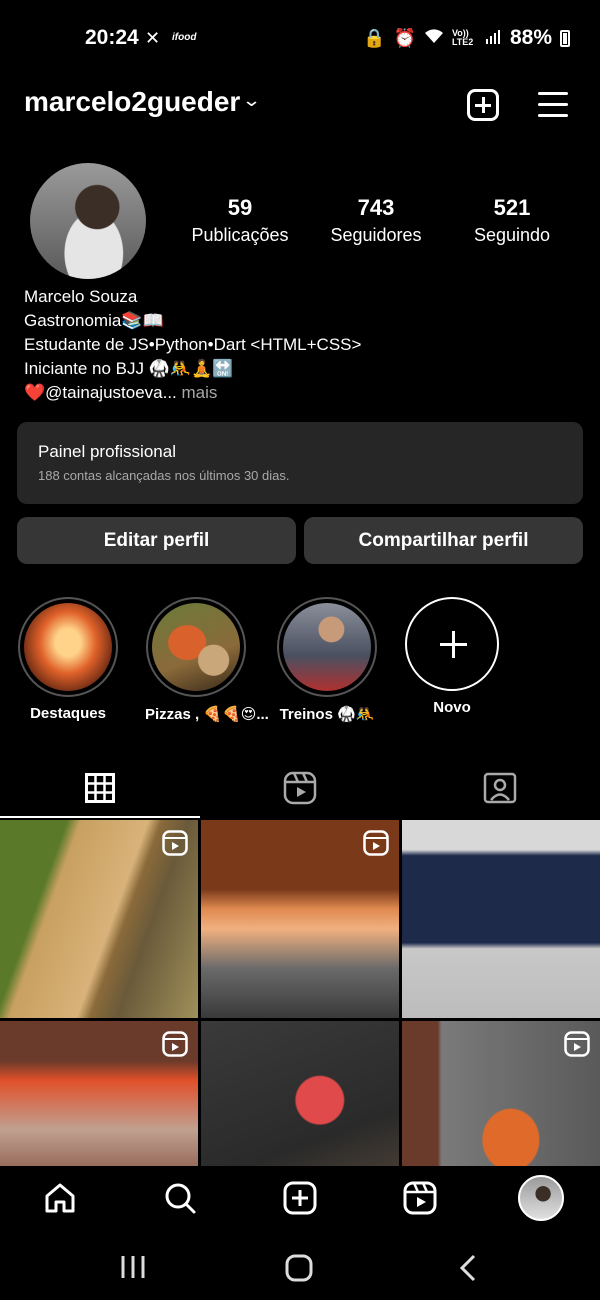 Image resolution: width=600 pixels, height=1300 pixels. Describe the element at coordinates (184, 37) in the screenshot. I see `ifood-notification-icon: ifood` at that location.